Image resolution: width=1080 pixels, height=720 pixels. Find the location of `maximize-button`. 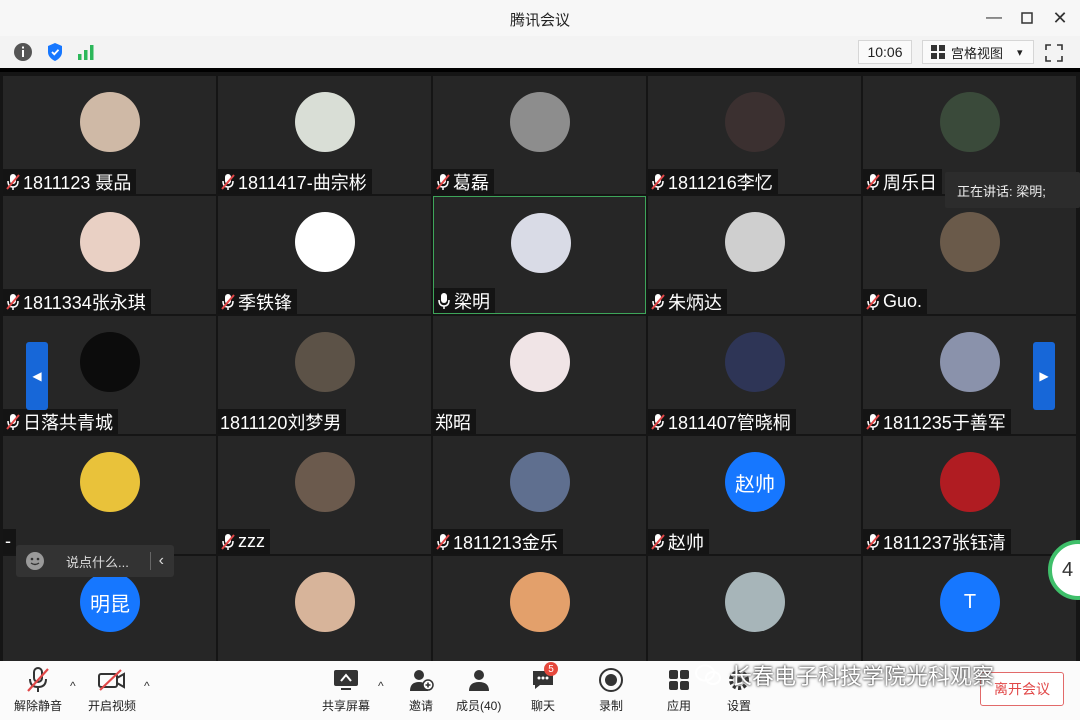

maximize-button is located at coordinates (1027, 18).